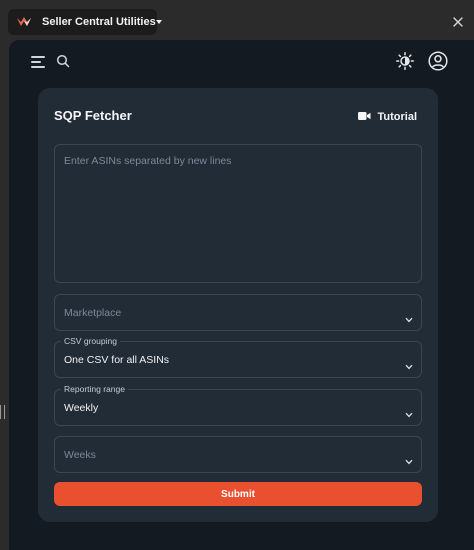 The image size is (474, 550). What do you see at coordinates (117, 359) in the screenshot?
I see `csv-grouping-value: One CSV for all ASINs` at bounding box center [117, 359].